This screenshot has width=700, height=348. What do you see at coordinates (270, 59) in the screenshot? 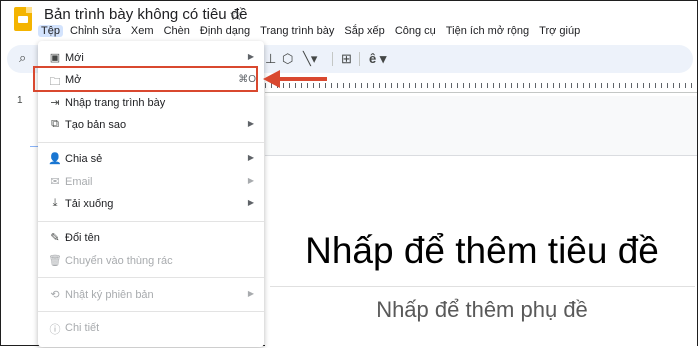
I see `undo-icon: ⊥` at bounding box center [270, 59].